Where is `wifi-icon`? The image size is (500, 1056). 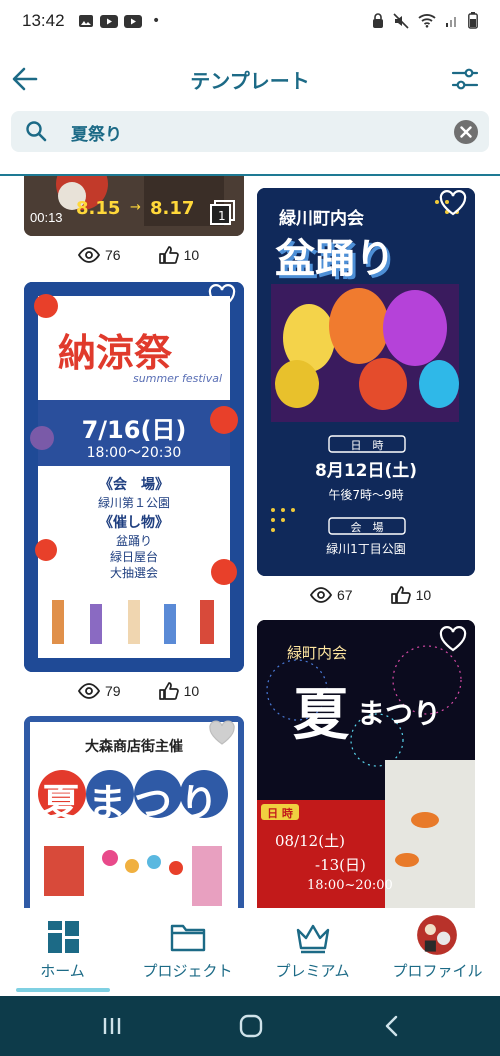
wifi-icon is located at coordinates (427, 21).